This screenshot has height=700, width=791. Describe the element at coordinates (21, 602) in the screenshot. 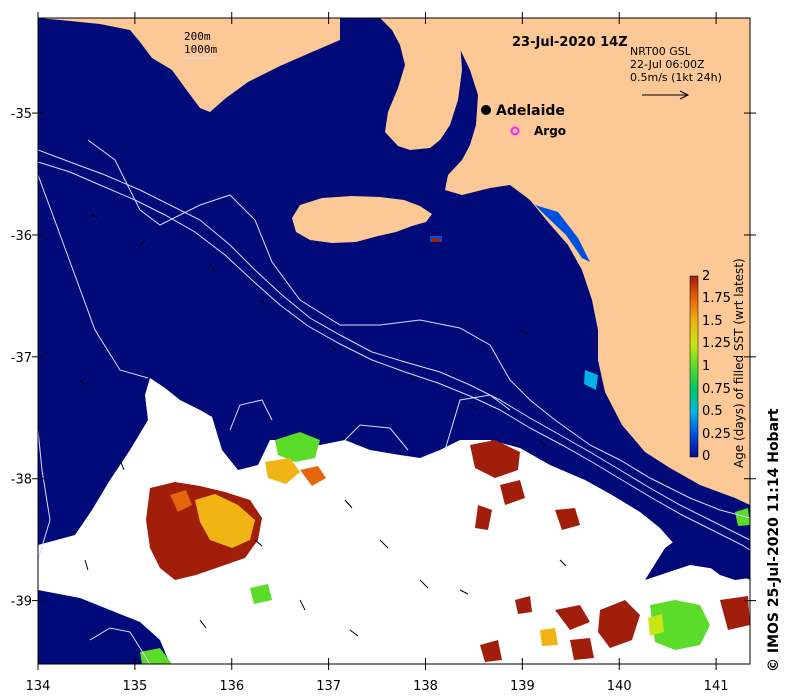

I see `y-tick-label: -39` at that location.